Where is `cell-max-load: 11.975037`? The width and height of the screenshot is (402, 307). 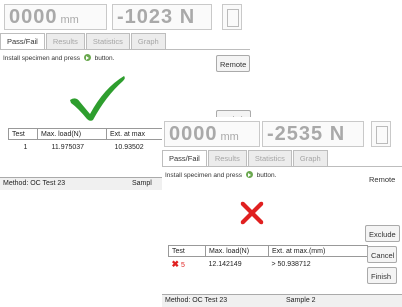
cell-max-load: 11.975037 is located at coordinates (68, 147).